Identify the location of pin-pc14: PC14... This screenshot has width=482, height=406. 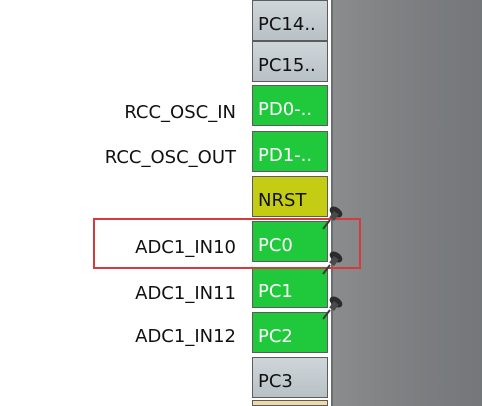
(290, 20).